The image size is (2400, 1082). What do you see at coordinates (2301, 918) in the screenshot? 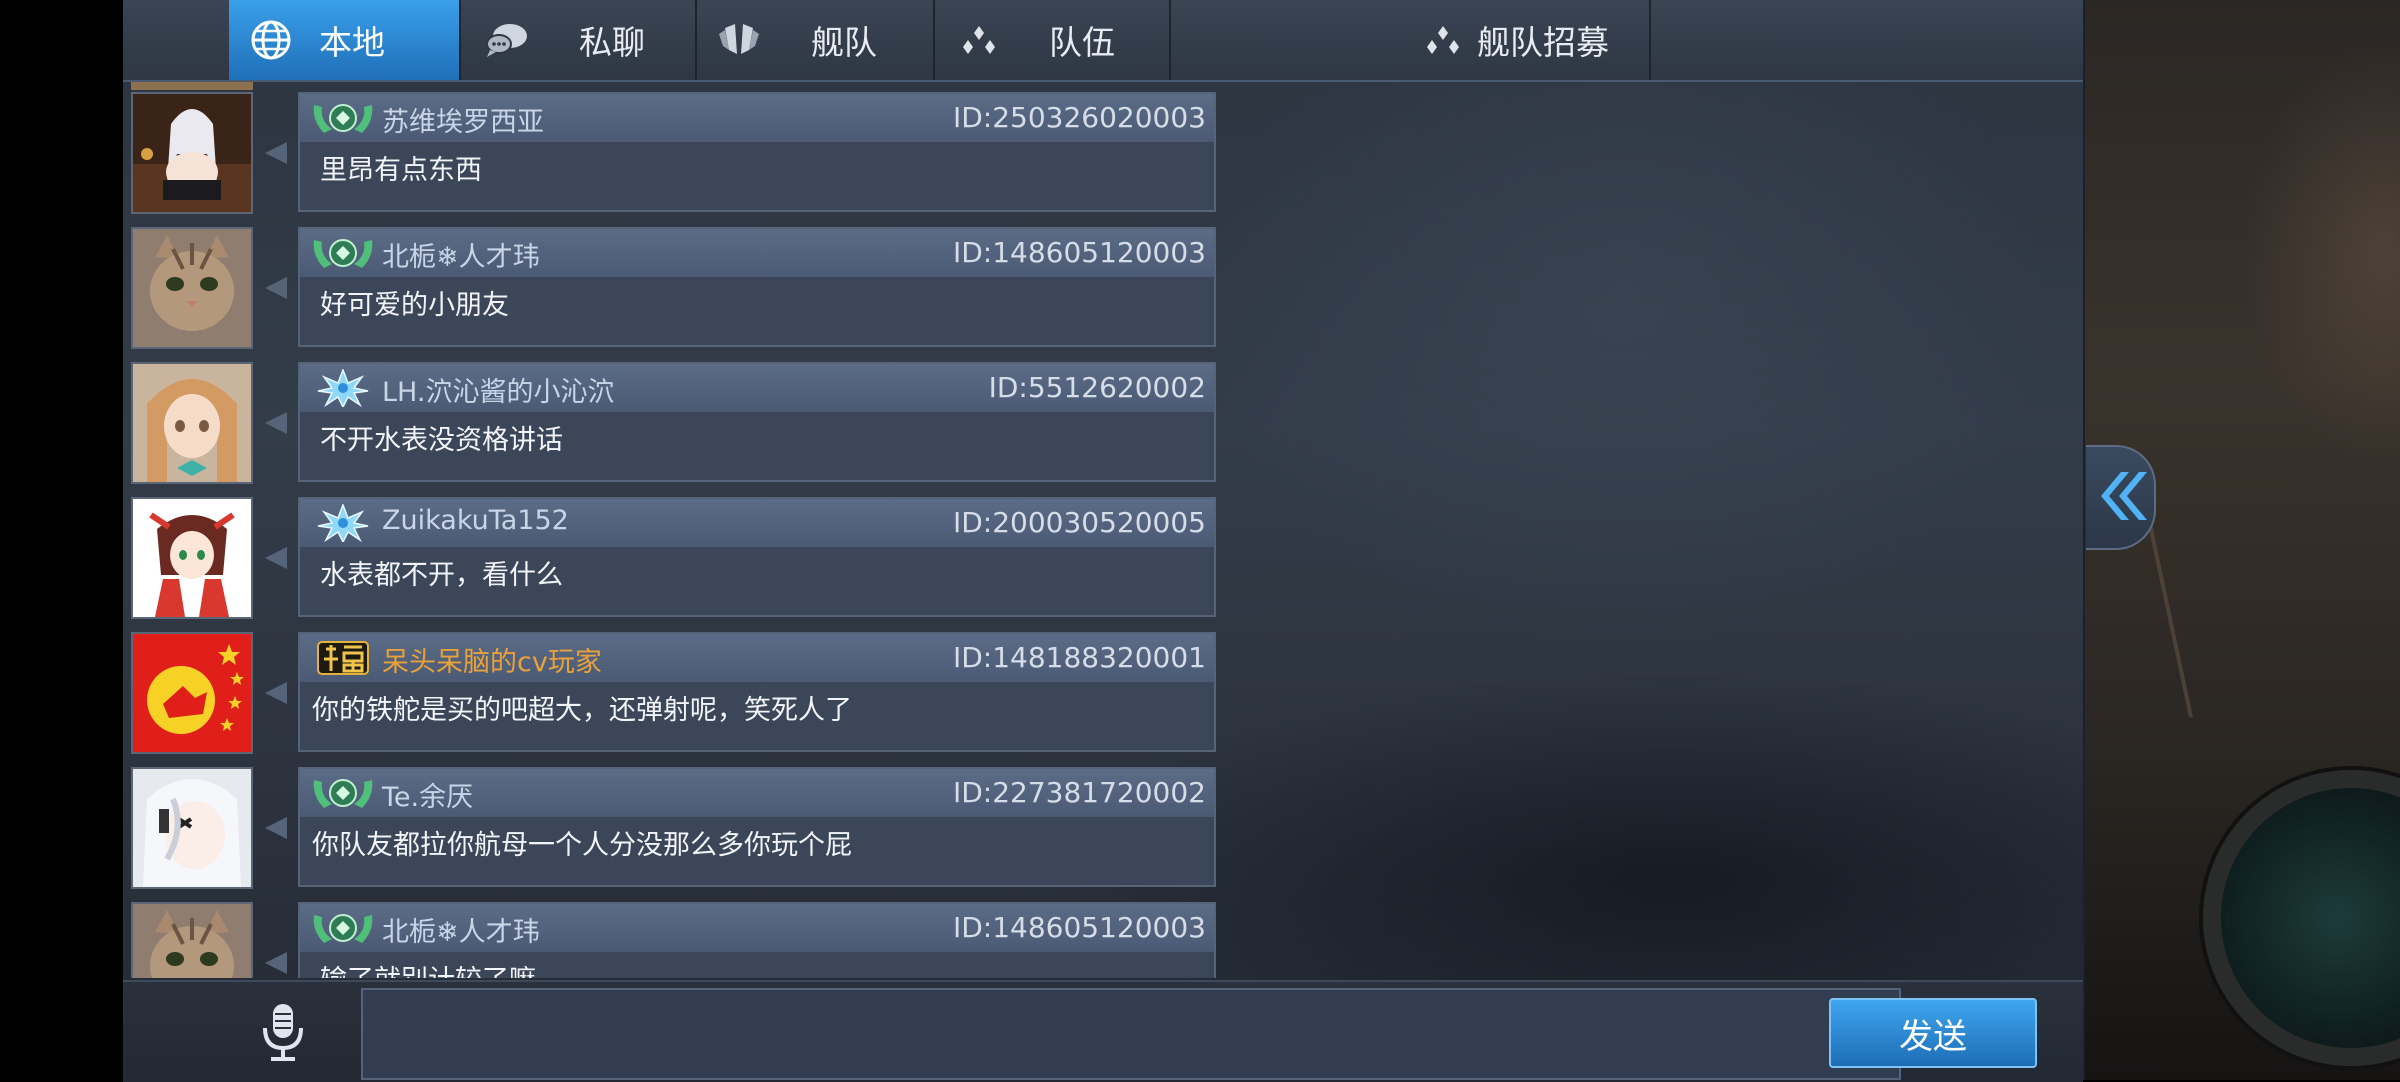
I see `ship-porthole` at bounding box center [2301, 918].